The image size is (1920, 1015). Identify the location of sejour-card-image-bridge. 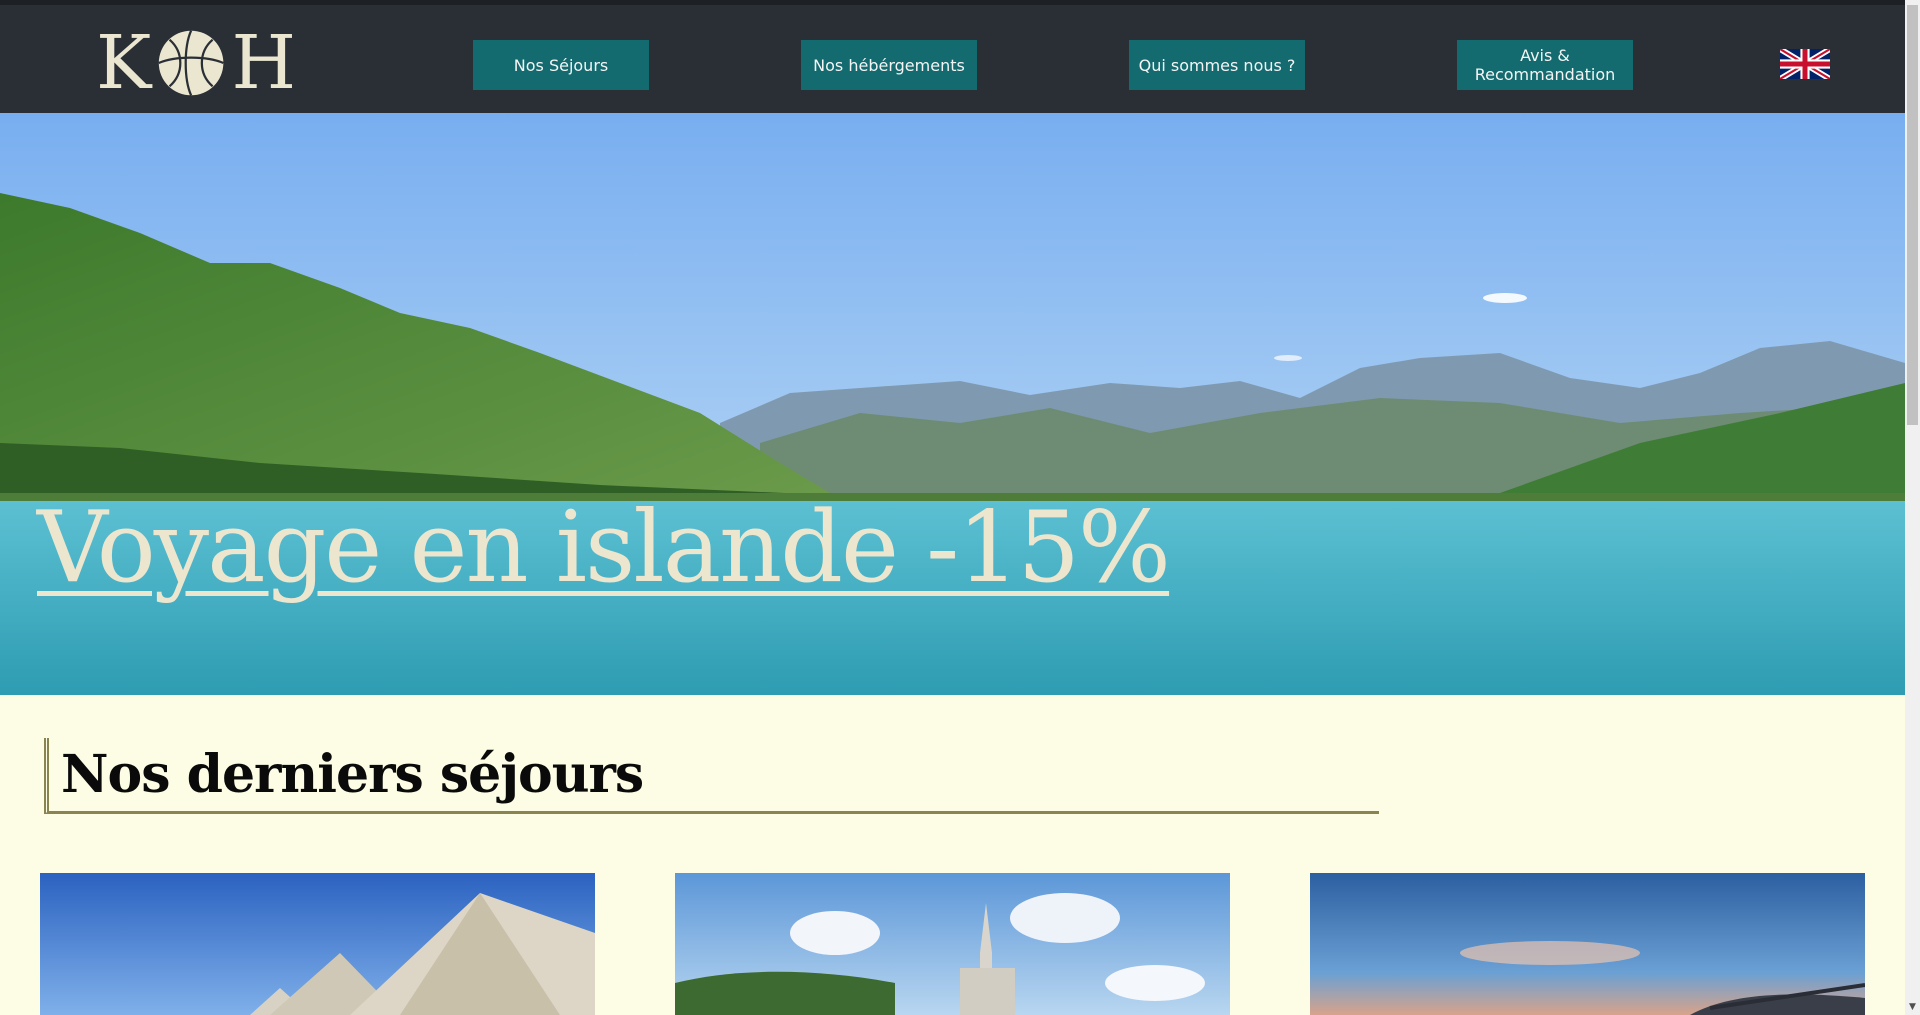
(1587, 944).